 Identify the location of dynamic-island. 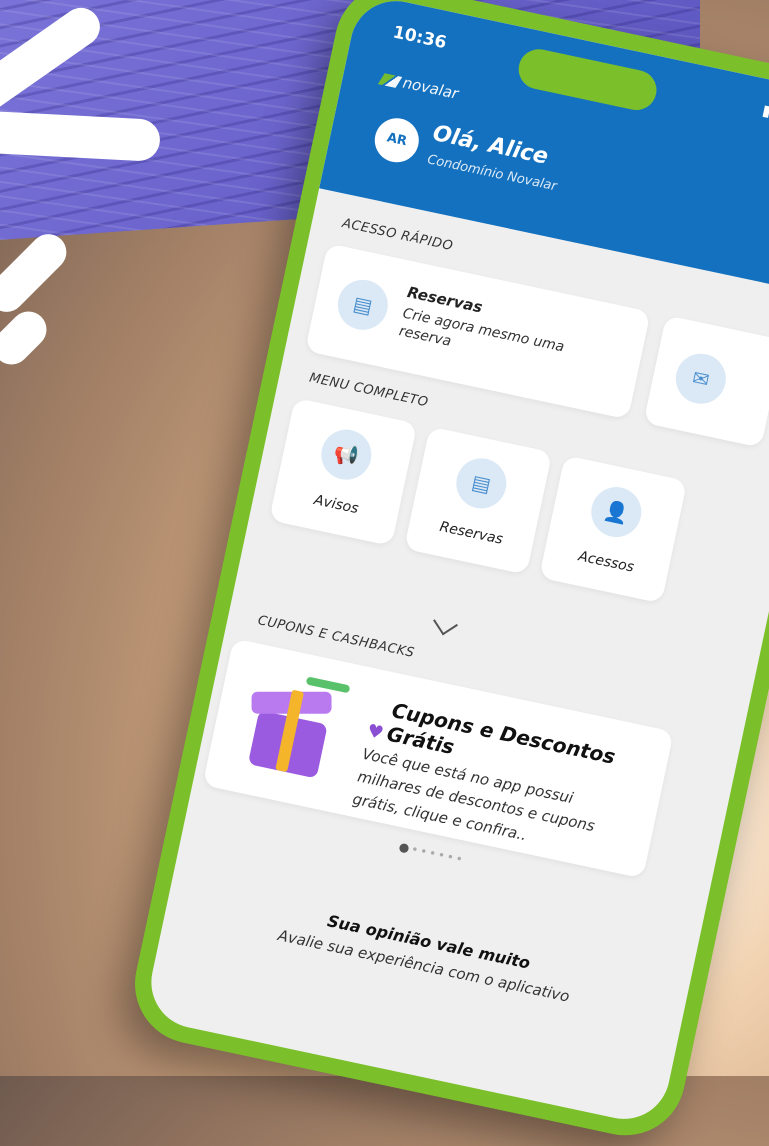
(587, 79).